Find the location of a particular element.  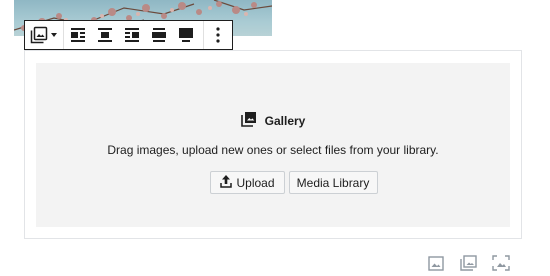

align-full-button is located at coordinates (187, 35).